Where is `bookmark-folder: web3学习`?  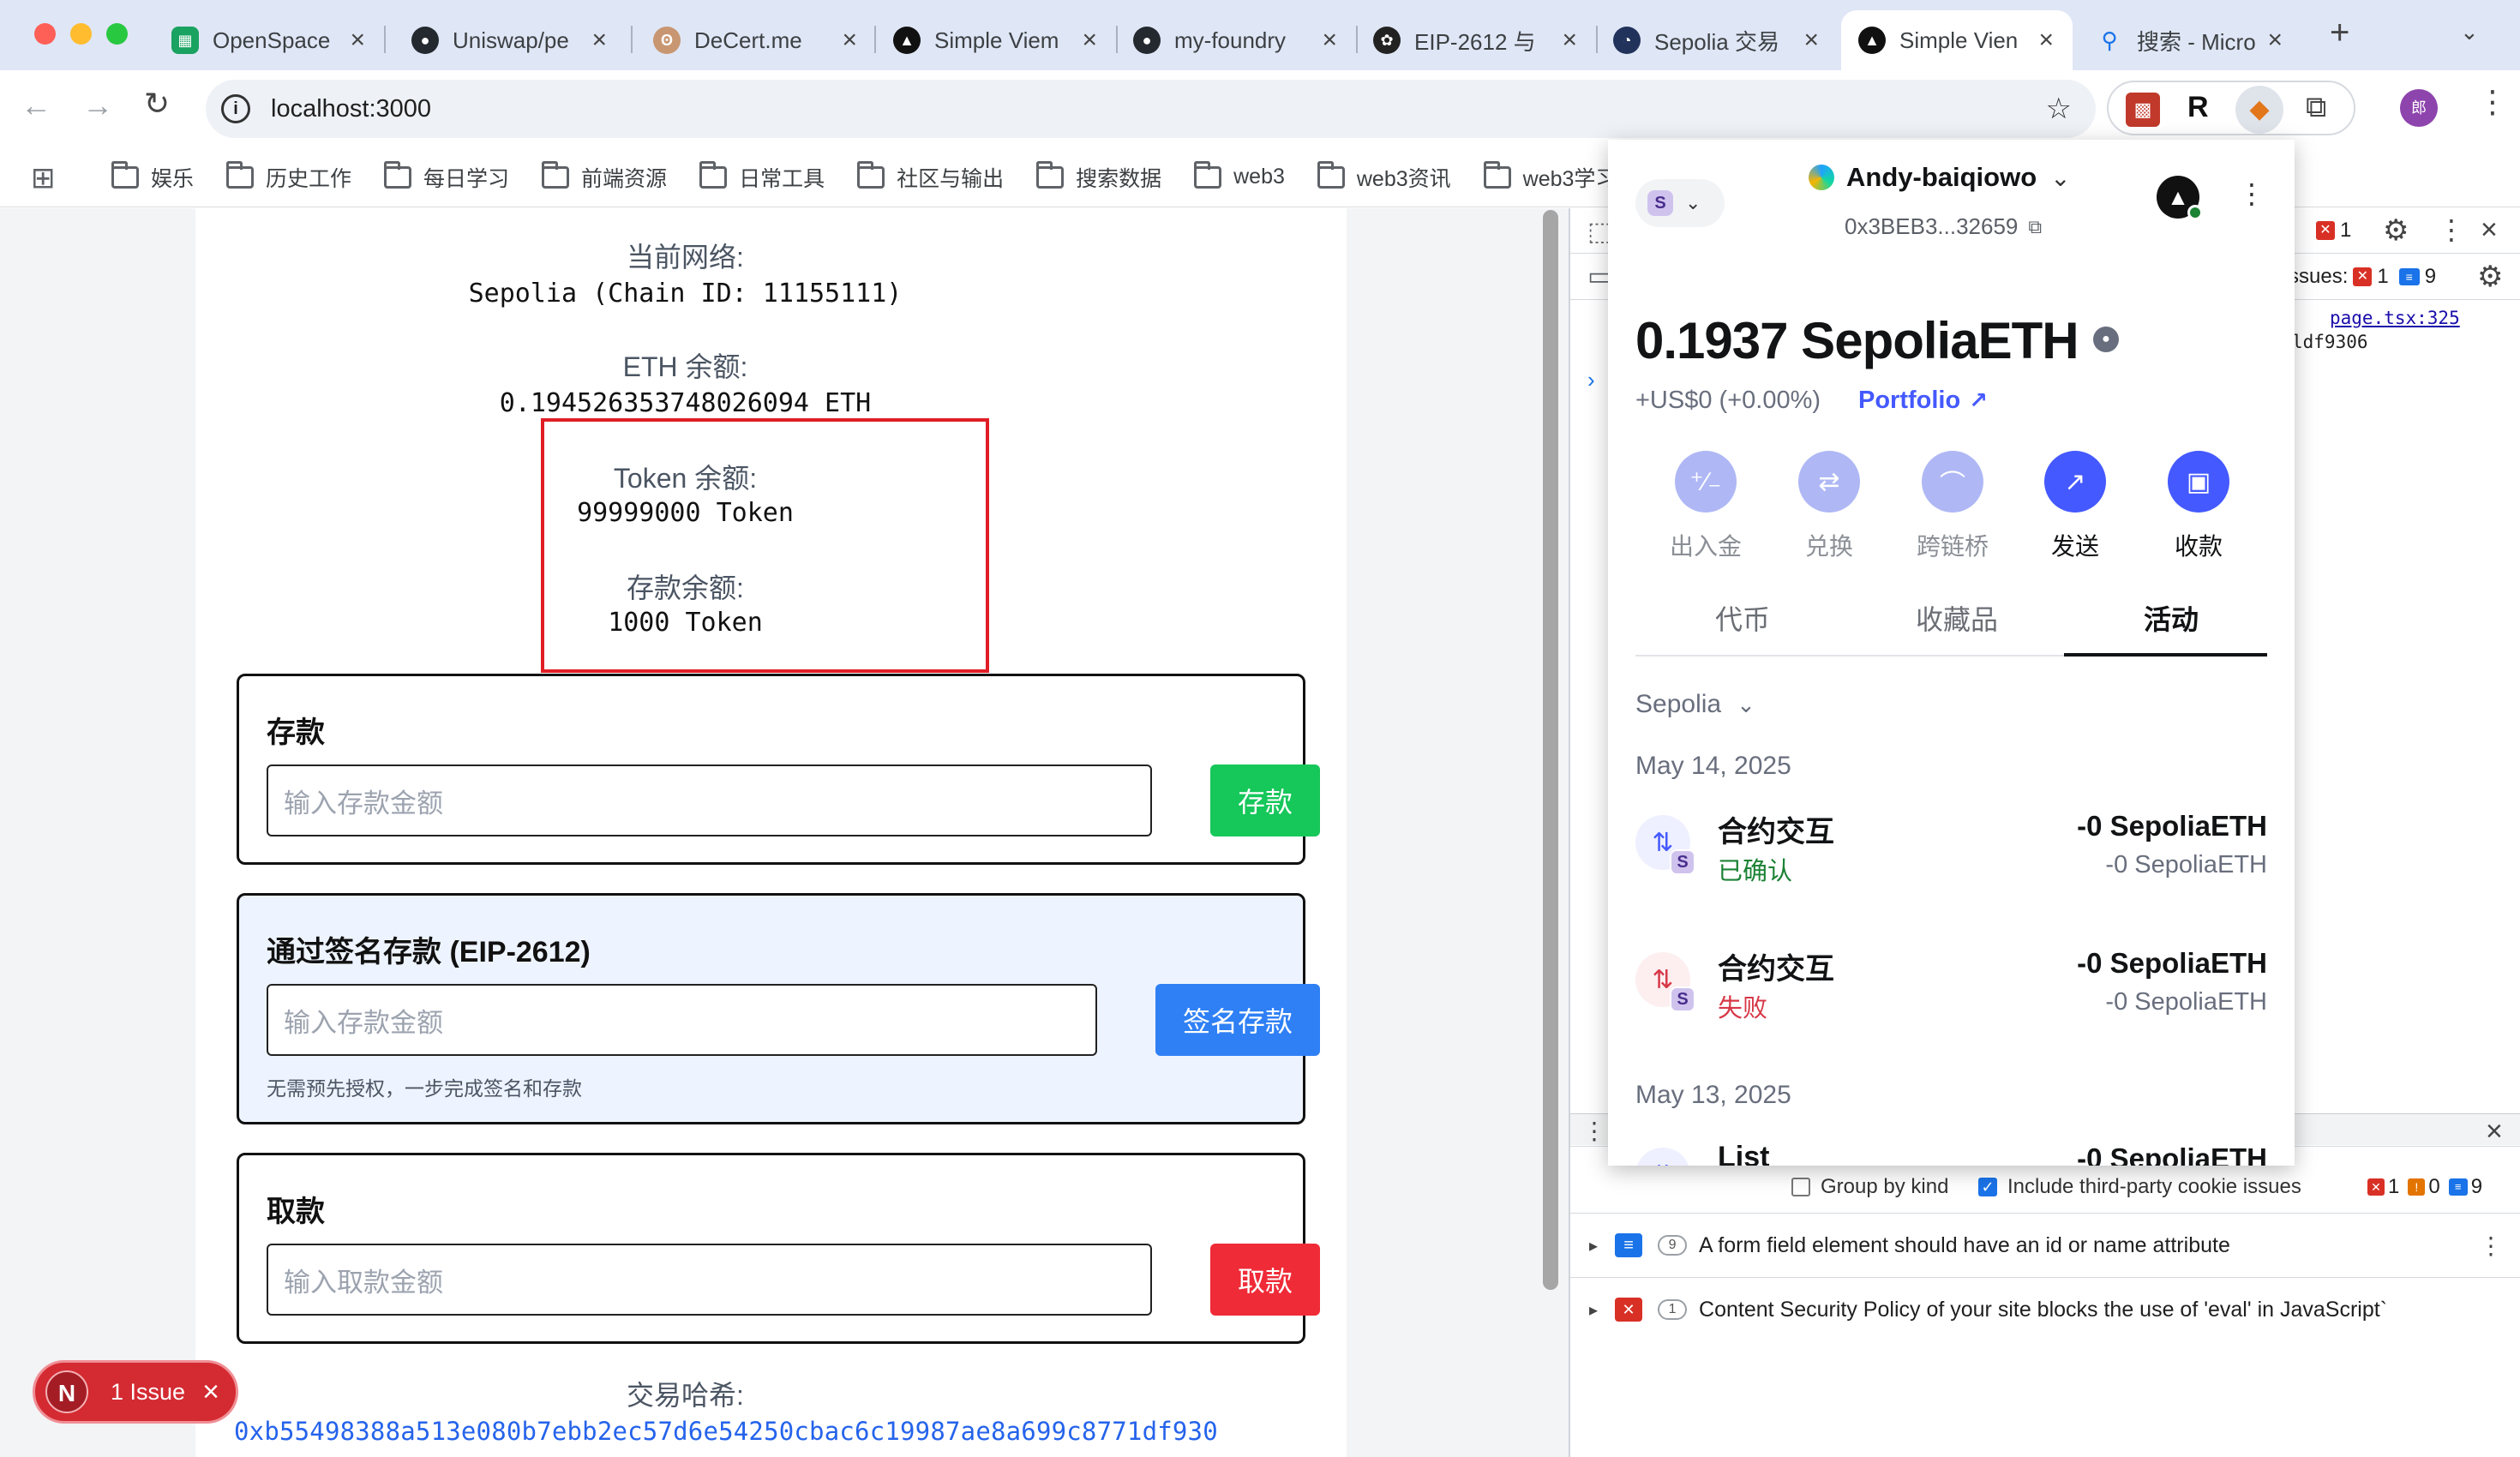
bookmark-folder: web3学习 is located at coordinates (1550, 176).